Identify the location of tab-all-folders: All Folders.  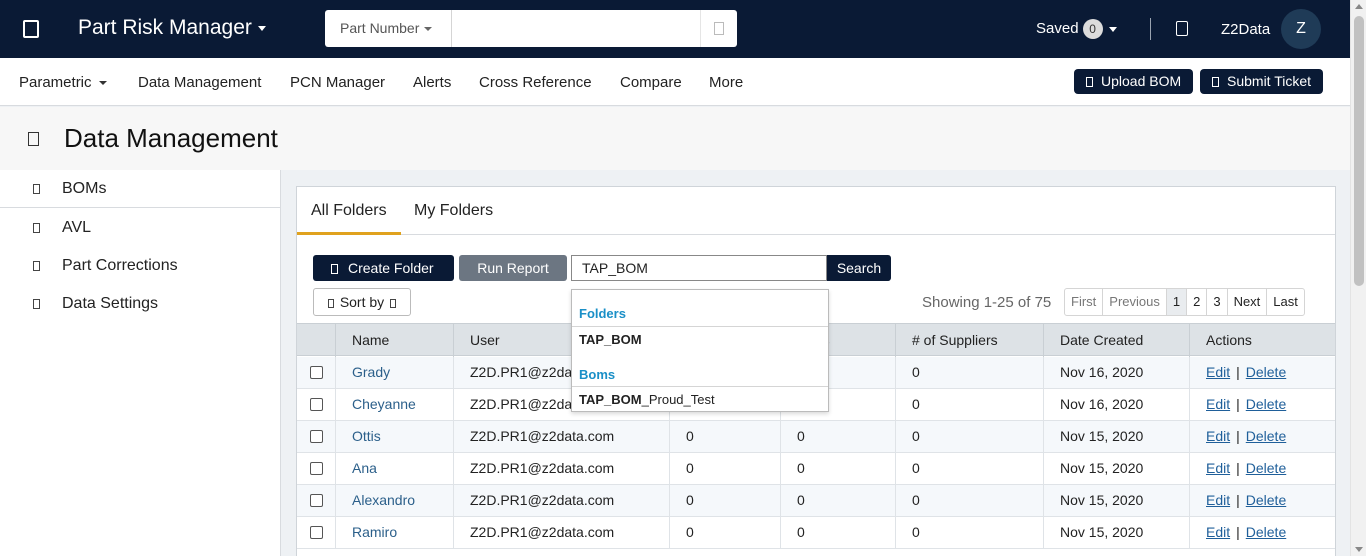
(349, 211).